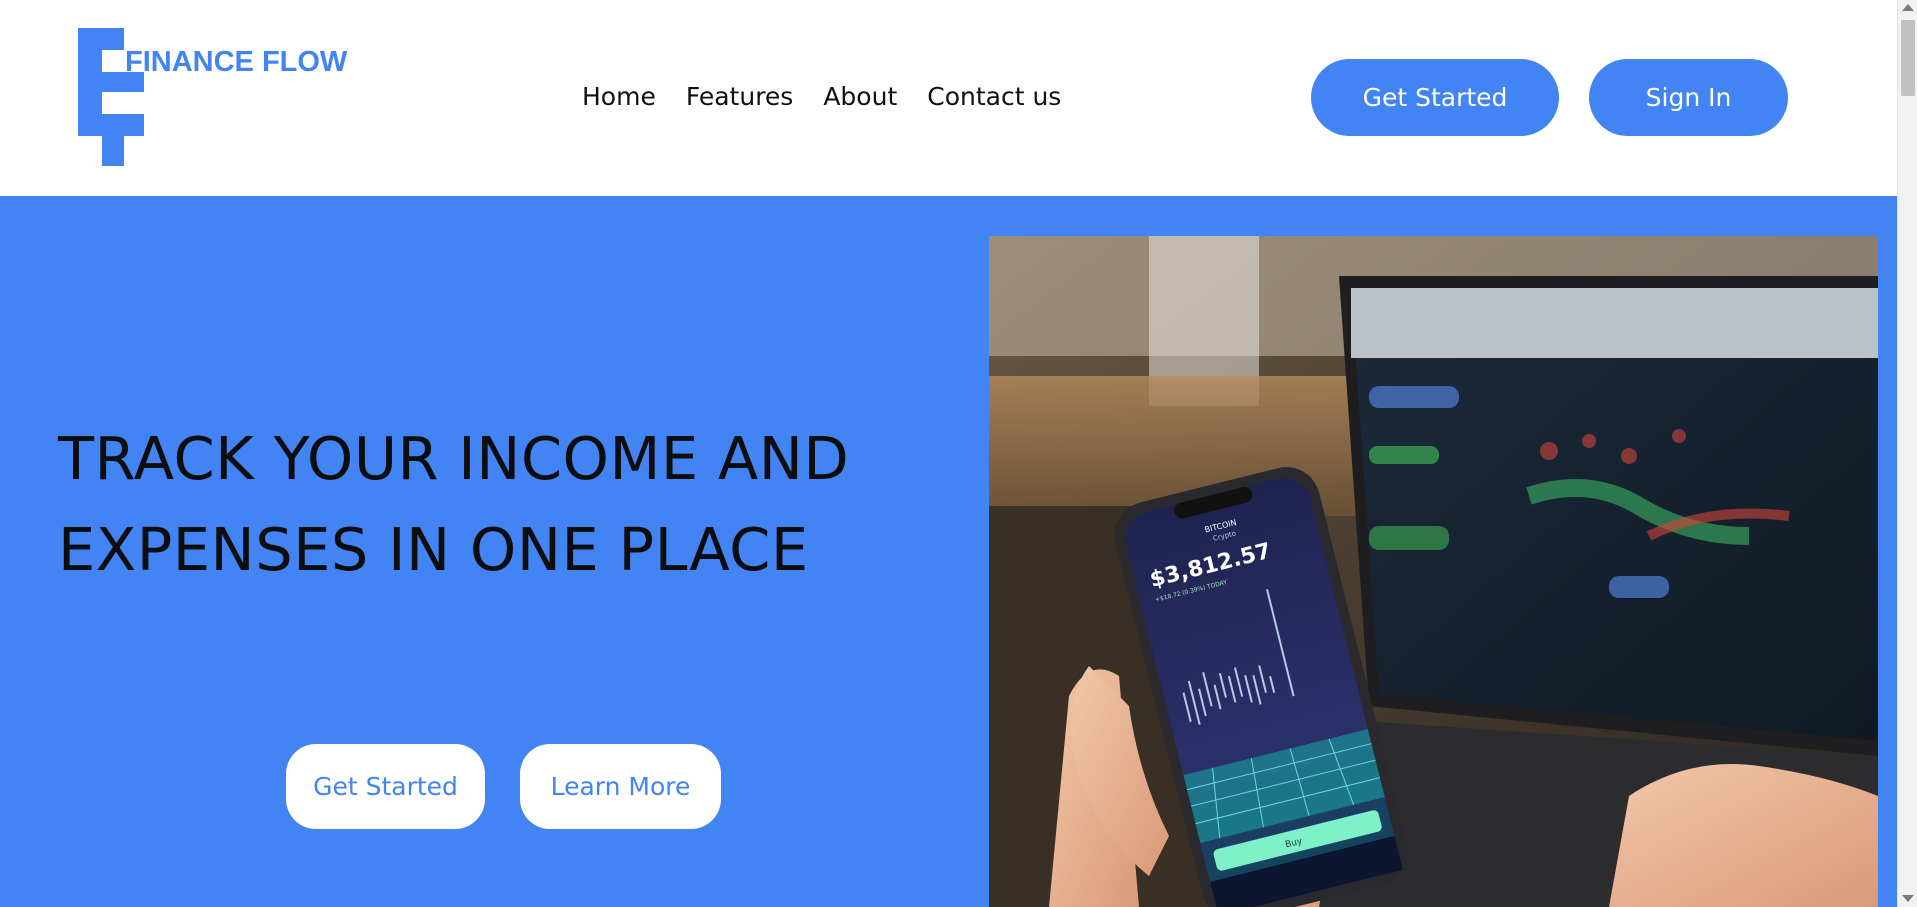  Describe the element at coordinates (821, 96) in the screenshot. I see `main-nav: Home Features About Contact us` at that location.